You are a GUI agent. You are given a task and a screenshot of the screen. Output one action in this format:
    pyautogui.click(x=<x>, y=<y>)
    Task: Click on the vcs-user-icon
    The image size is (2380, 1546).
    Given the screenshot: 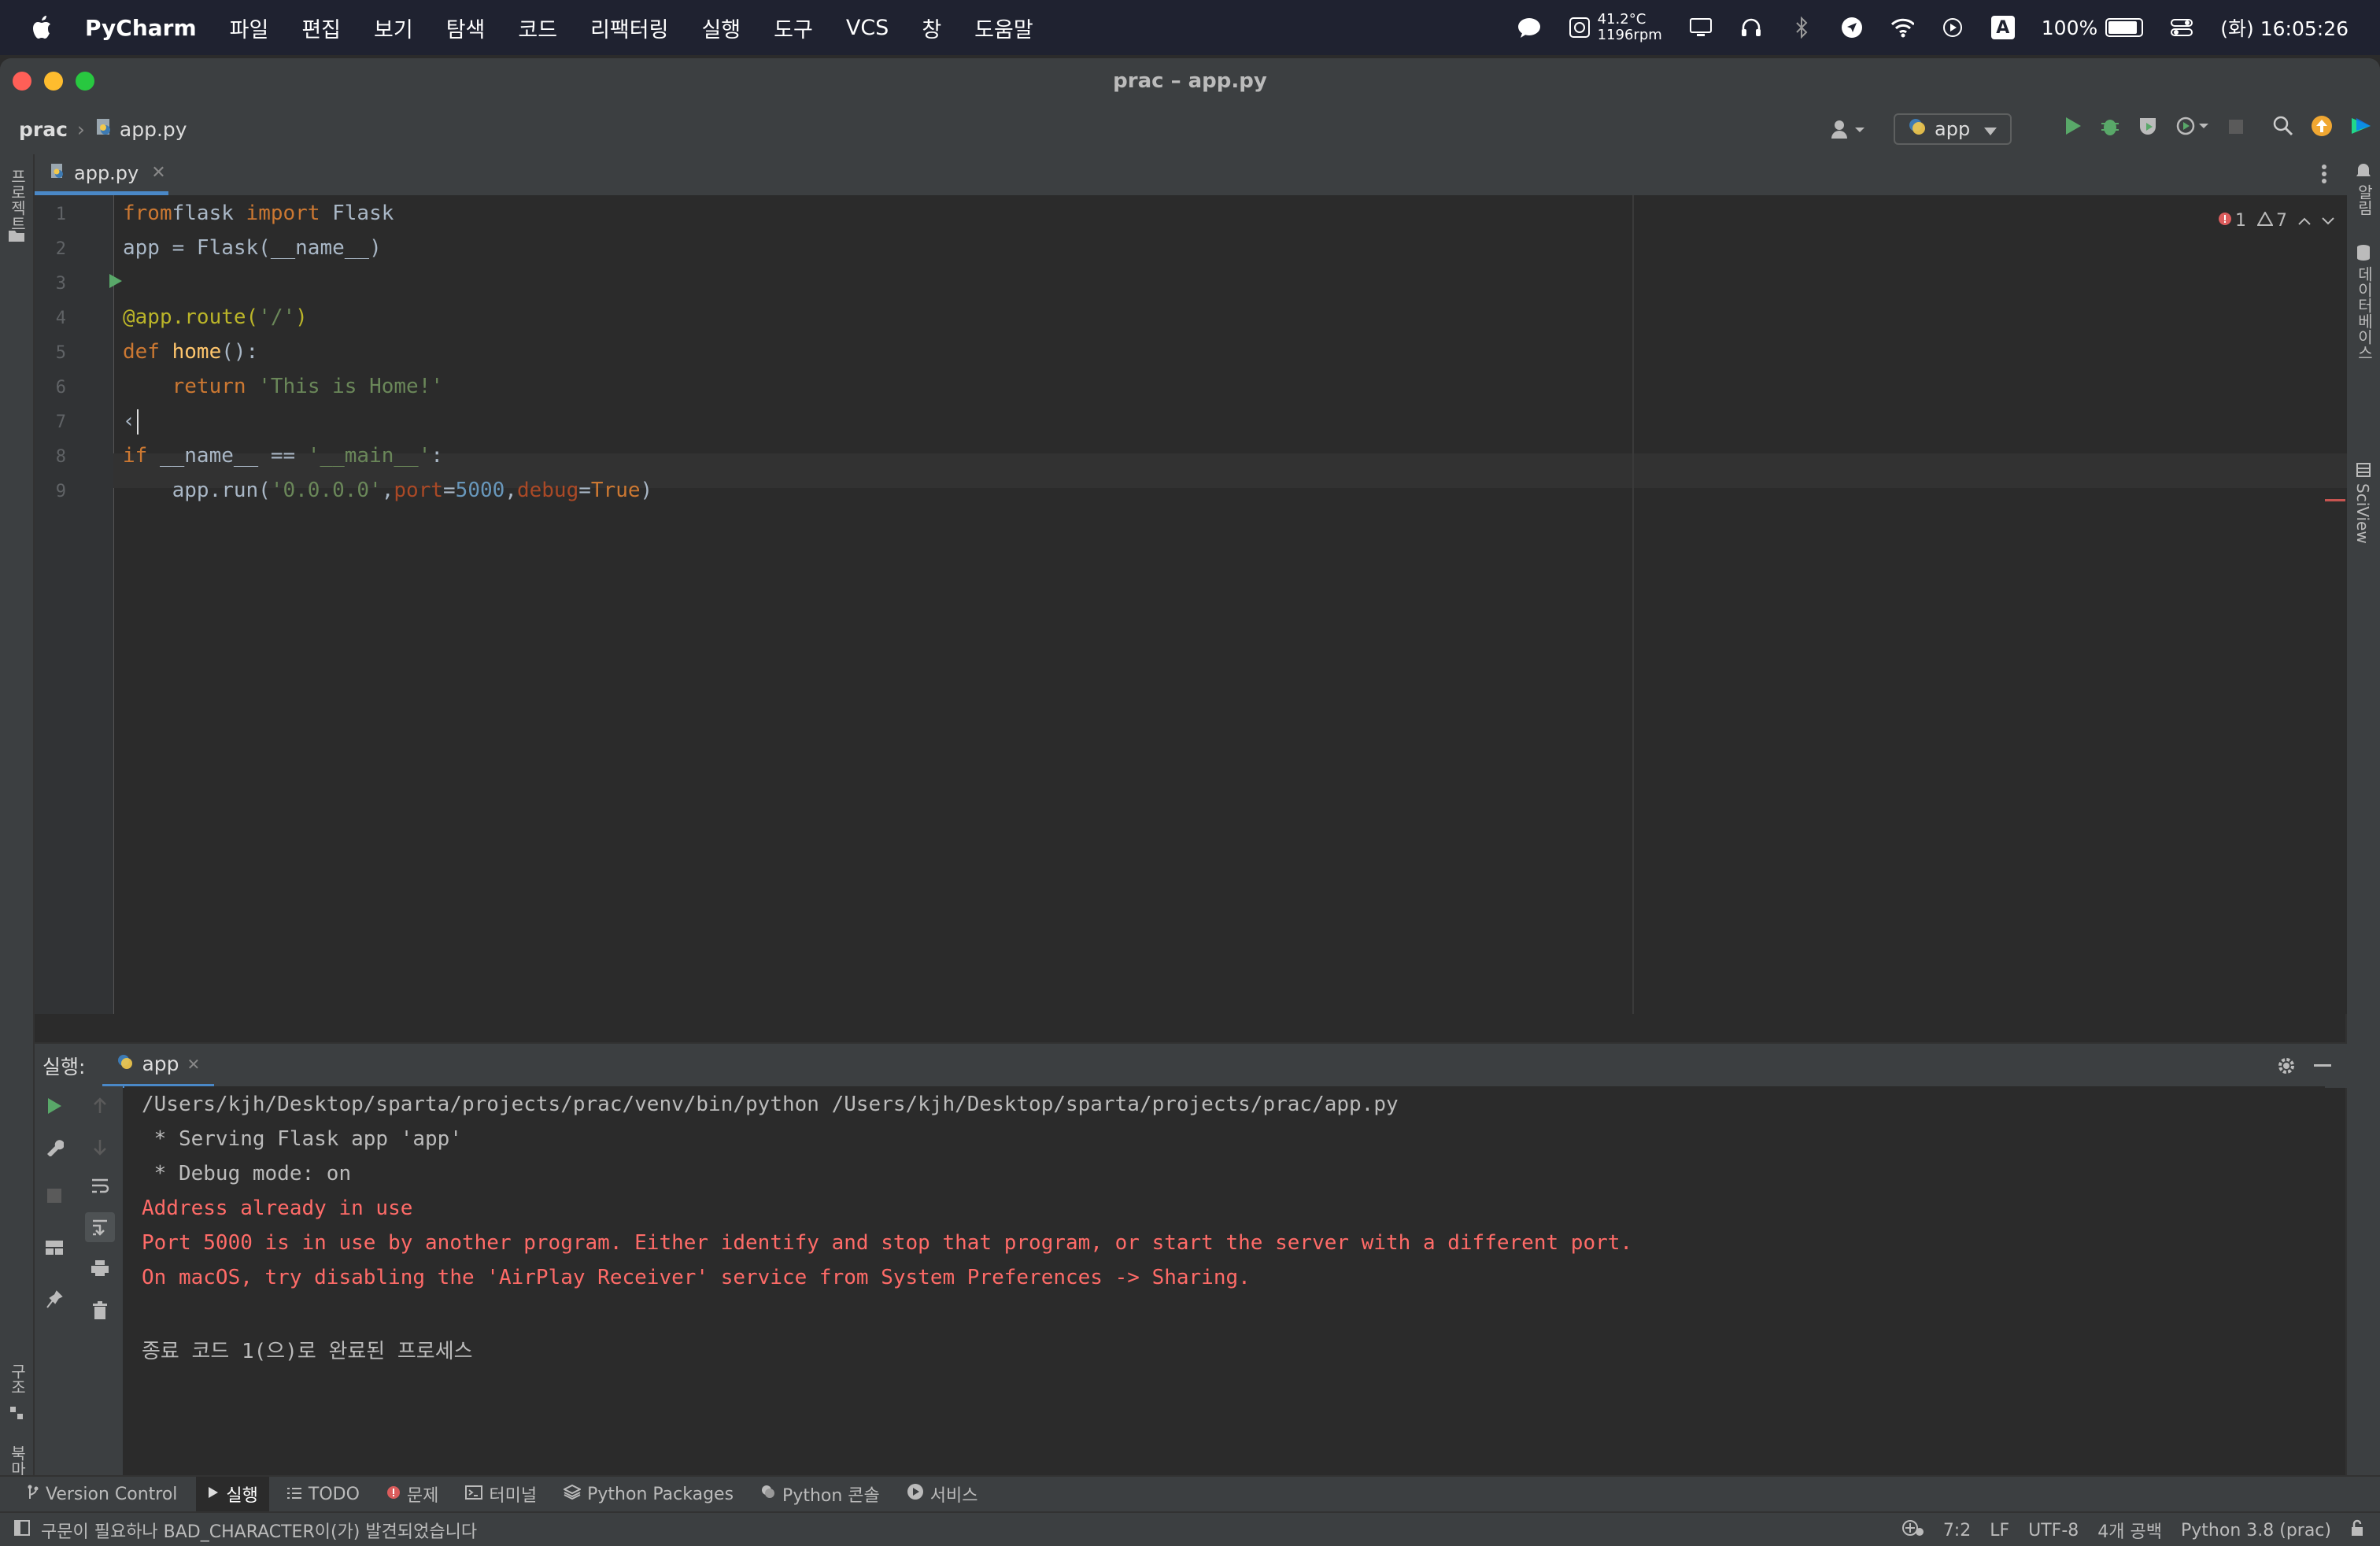 What is the action you would take?
    pyautogui.click(x=1848, y=129)
    